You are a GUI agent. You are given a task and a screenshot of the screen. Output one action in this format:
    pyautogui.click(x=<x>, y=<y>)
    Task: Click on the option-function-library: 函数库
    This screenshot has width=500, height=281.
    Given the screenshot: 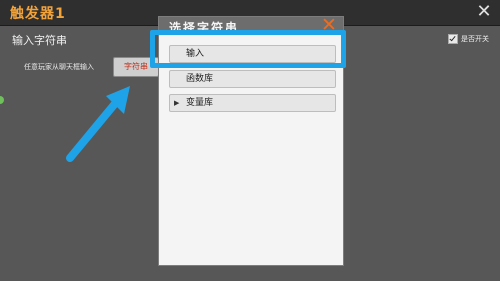 What is the action you would take?
    pyautogui.click(x=252, y=79)
    